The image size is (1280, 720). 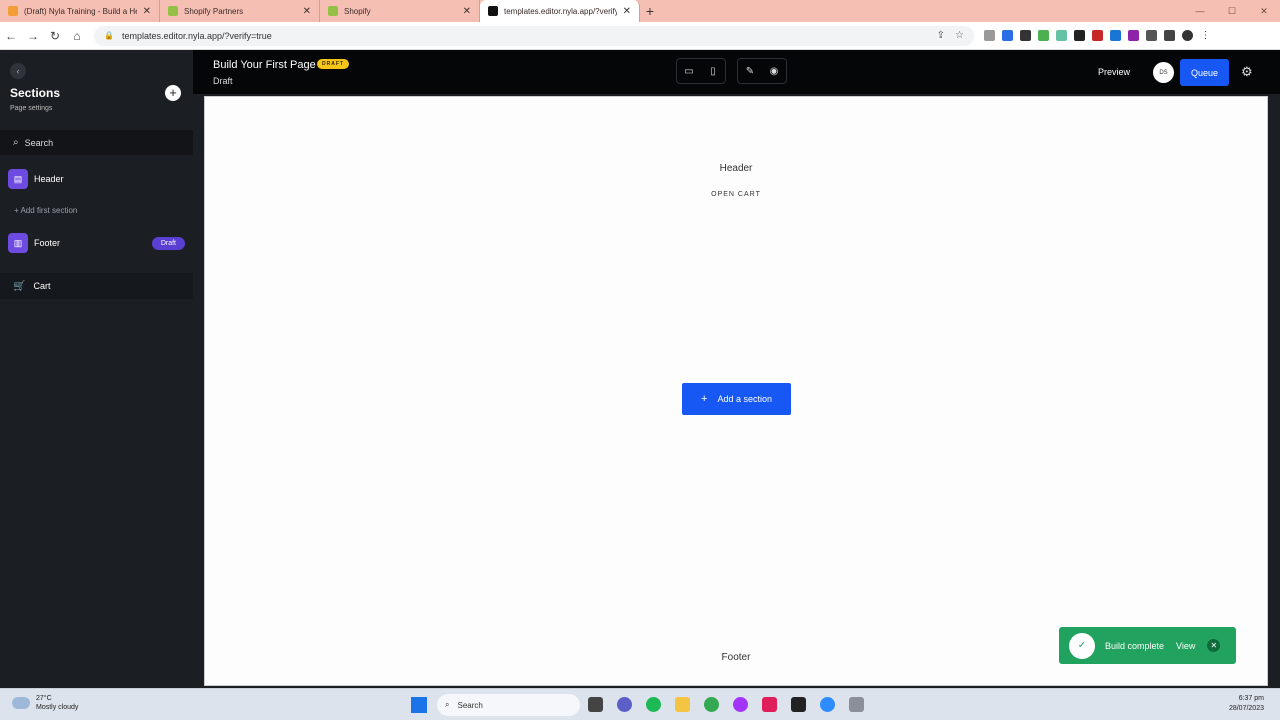 What do you see at coordinates (168, 243) in the screenshot?
I see `status-badge: Draft` at bounding box center [168, 243].